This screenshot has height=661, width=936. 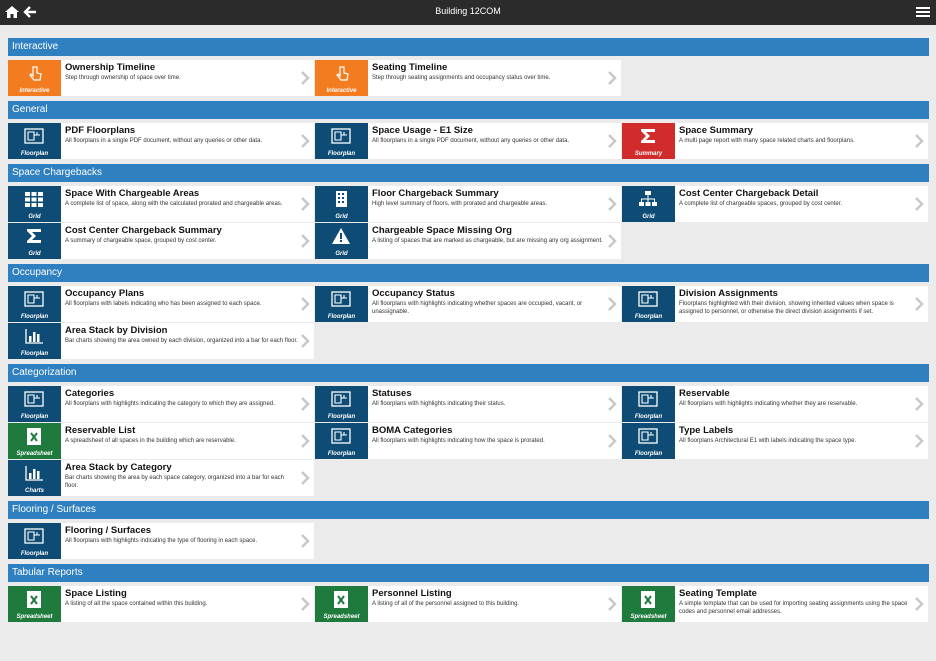 What do you see at coordinates (923, 12) in the screenshot?
I see `menu-icon` at bounding box center [923, 12].